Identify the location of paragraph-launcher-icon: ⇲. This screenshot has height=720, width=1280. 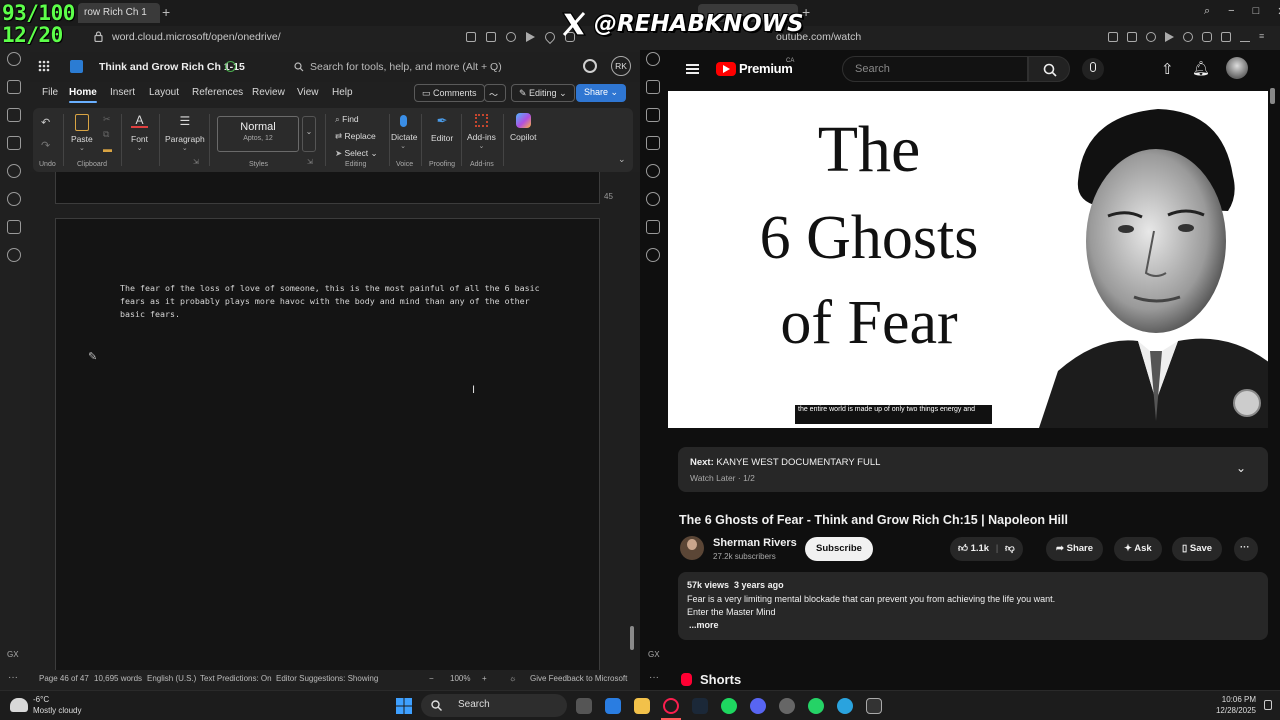
(196, 162).